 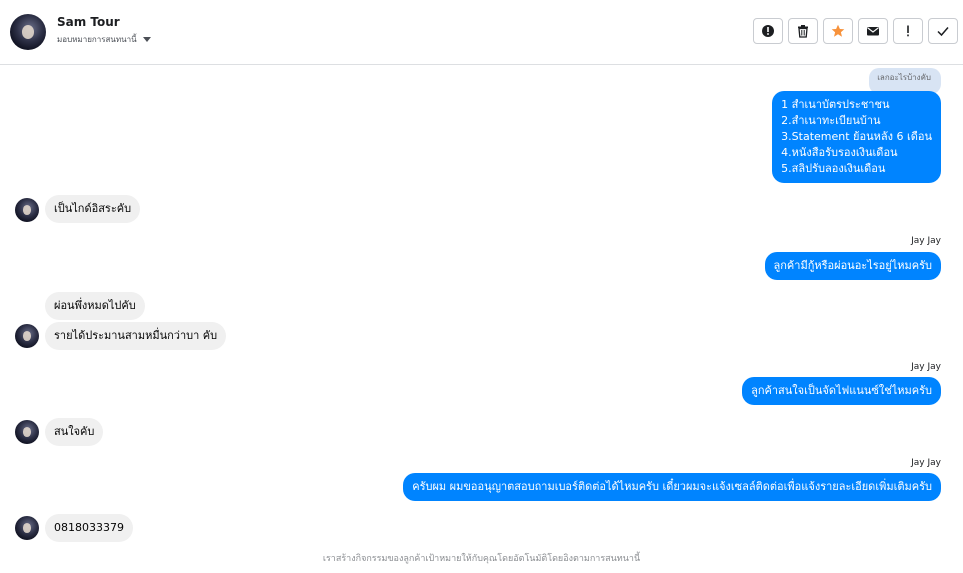 What do you see at coordinates (841, 391) in the screenshot?
I see `outgoing-message: ลูกค้าสนใจเป็นจัดไฟแนนซ์ใช่ไหมครับ` at bounding box center [841, 391].